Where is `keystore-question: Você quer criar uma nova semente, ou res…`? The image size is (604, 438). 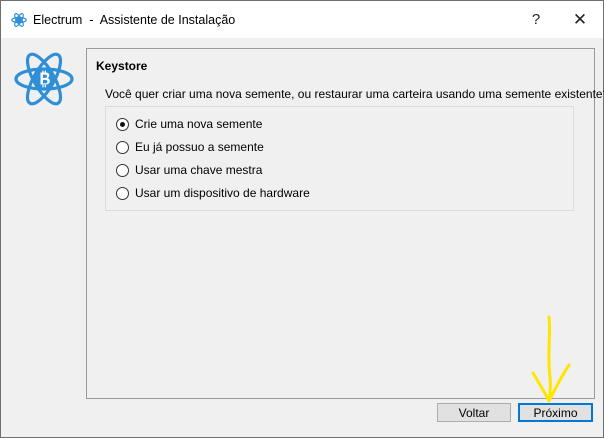
keystore-question: Você quer criar uma nova semente, ou res… is located at coordinates (354, 94).